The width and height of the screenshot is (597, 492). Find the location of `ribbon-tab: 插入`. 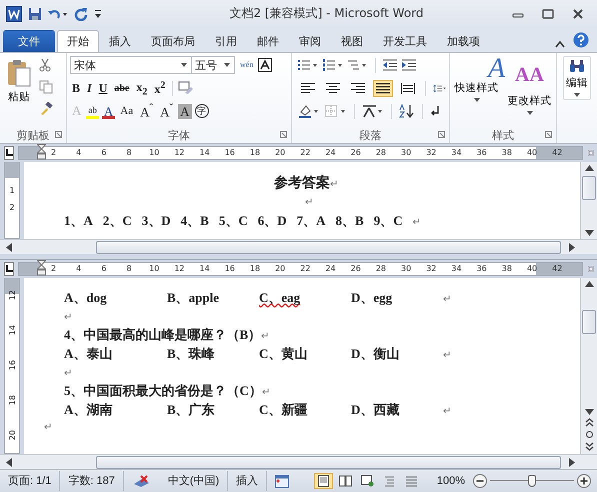

ribbon-tab: 插入 is located at coordinates (120, 41).